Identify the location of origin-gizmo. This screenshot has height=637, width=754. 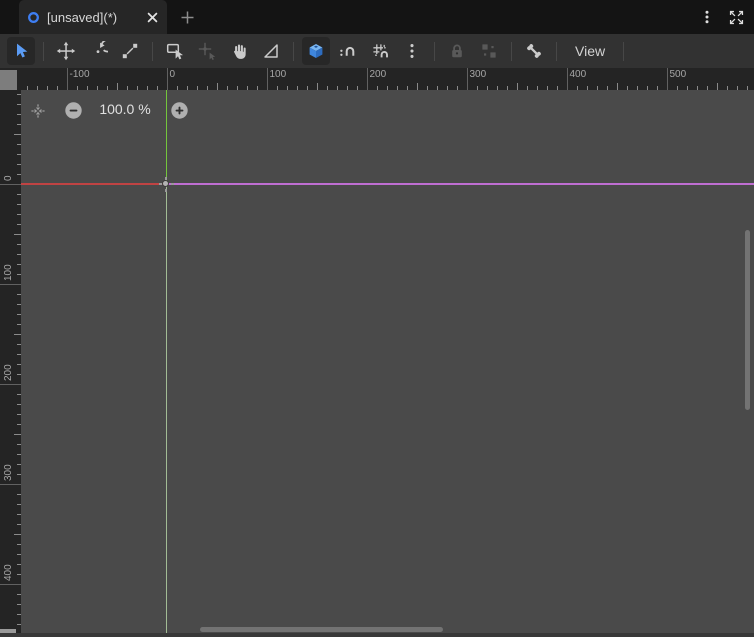
(166, 184).